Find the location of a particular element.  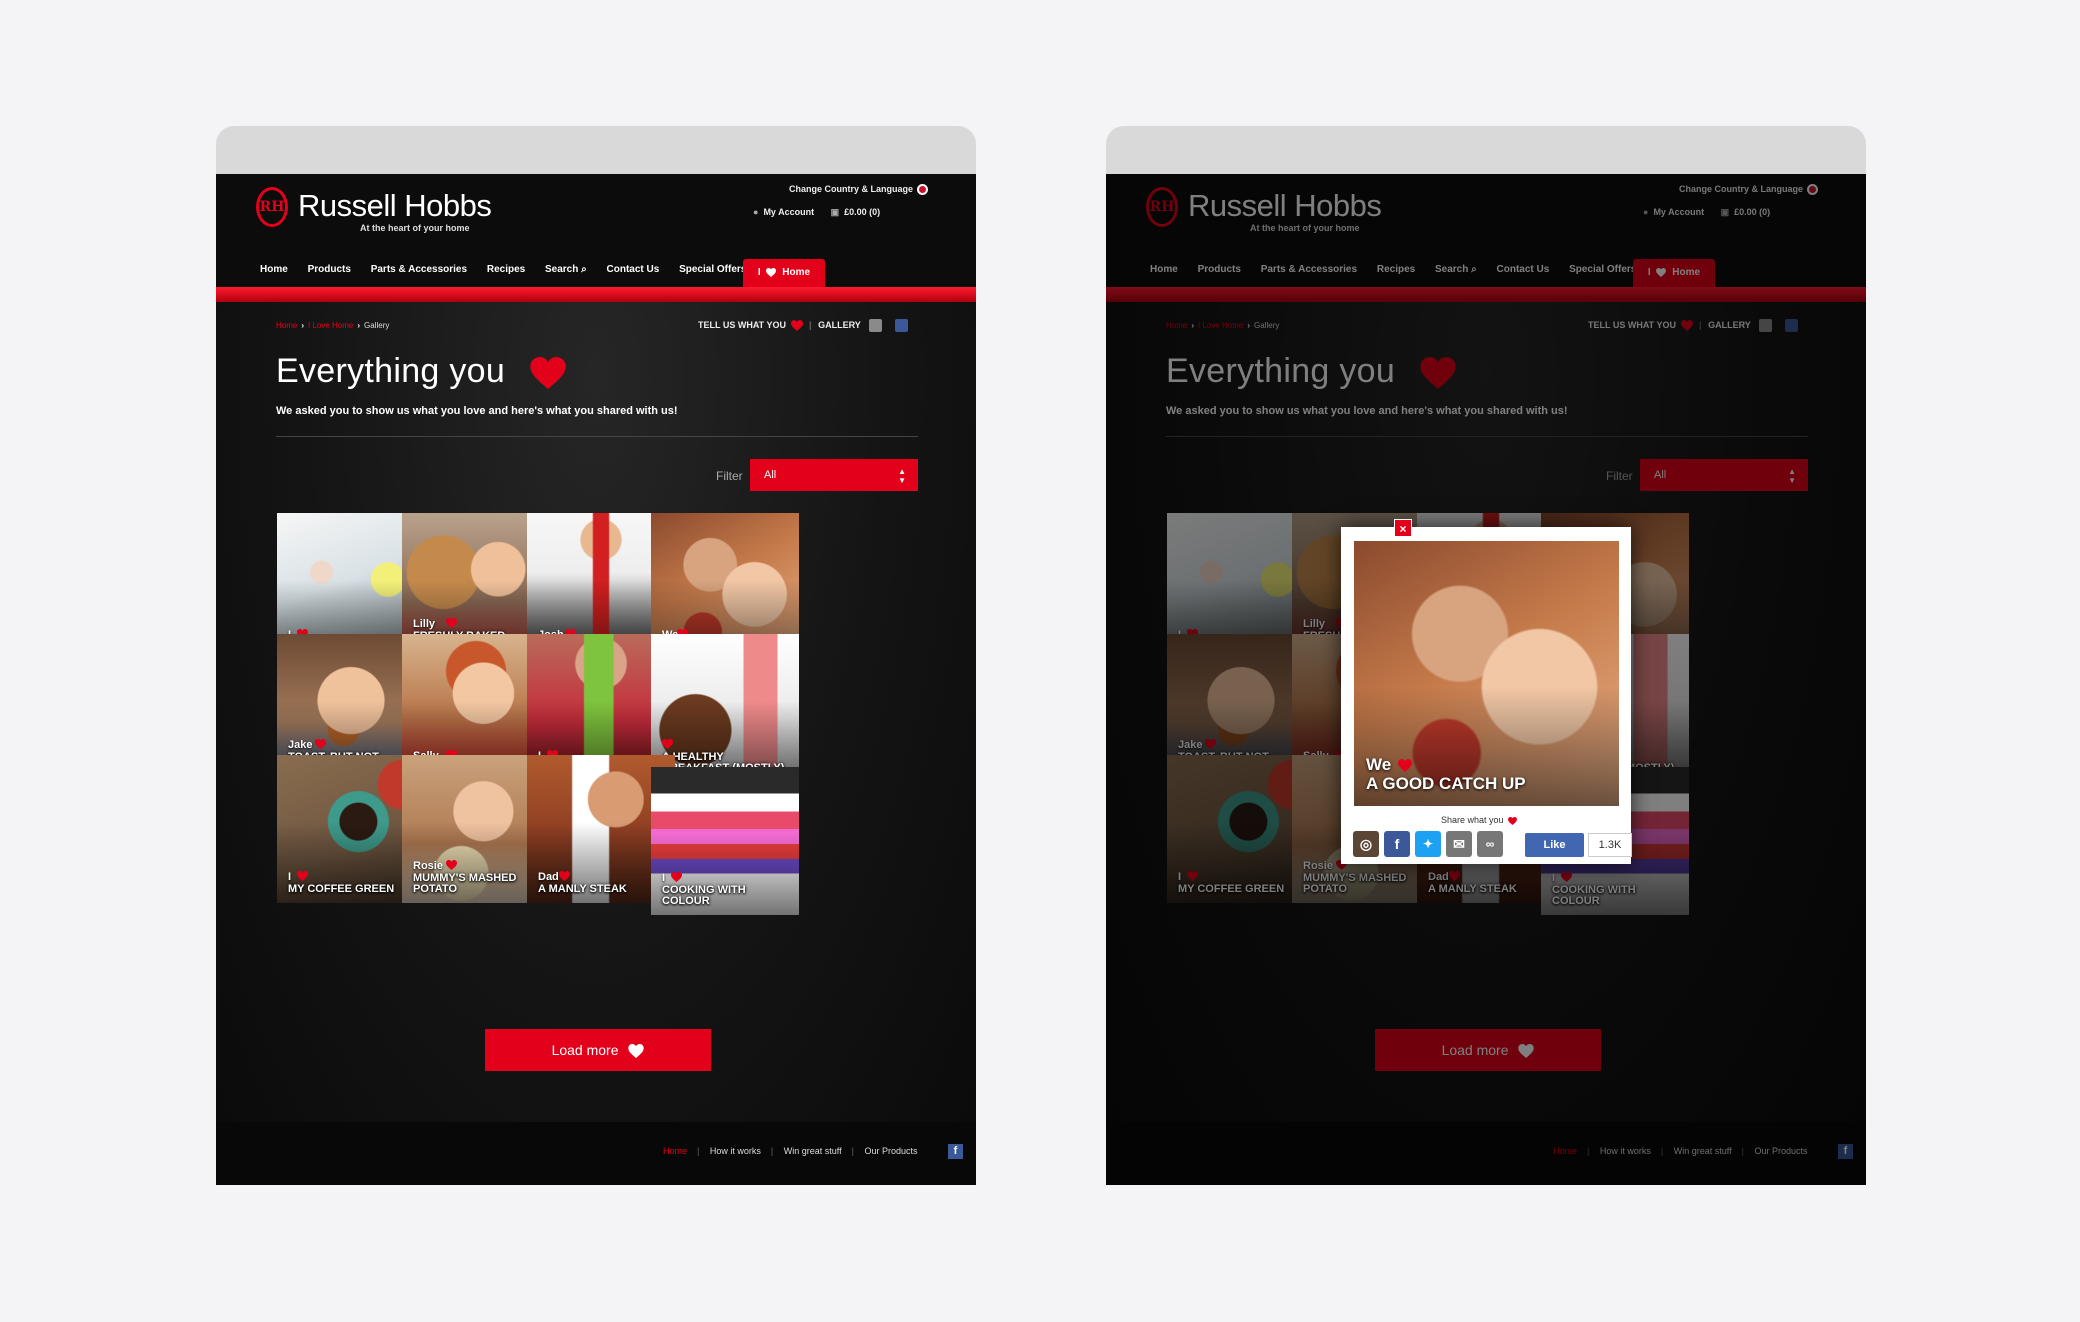

instagram-icon is located at coordinates (876, 325).